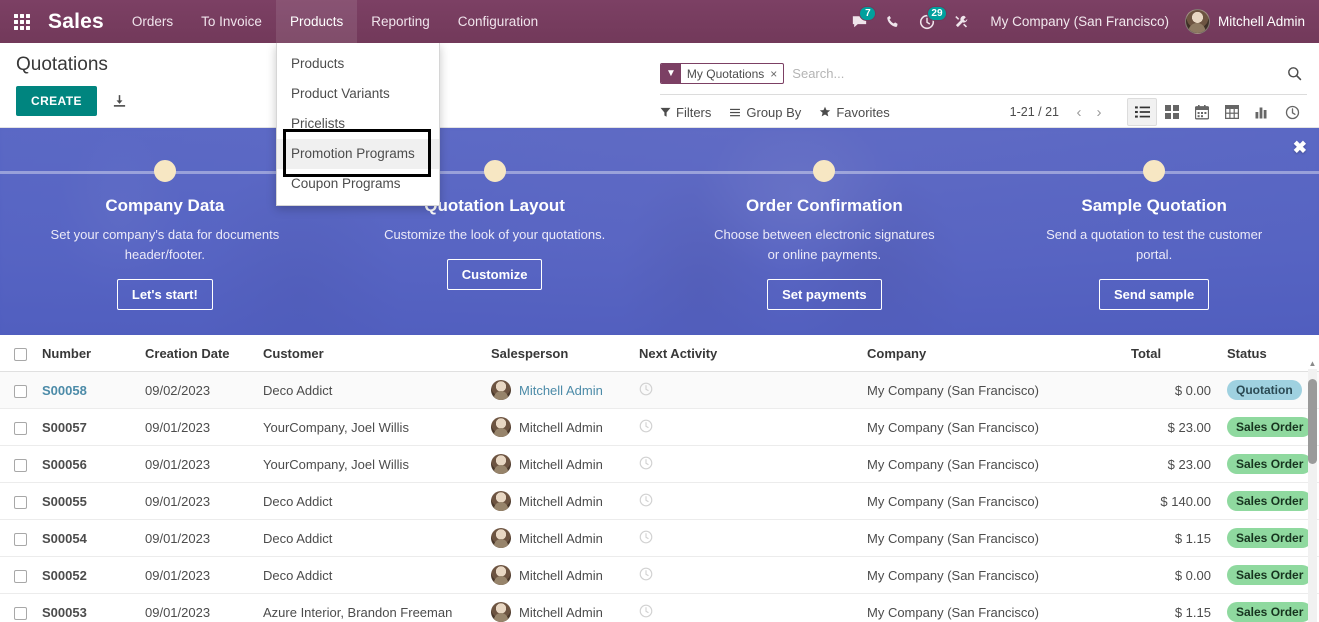 The height and width of the screenshot is (622, 1319). I want to click on column-header-number: Number, so click(85, 353).